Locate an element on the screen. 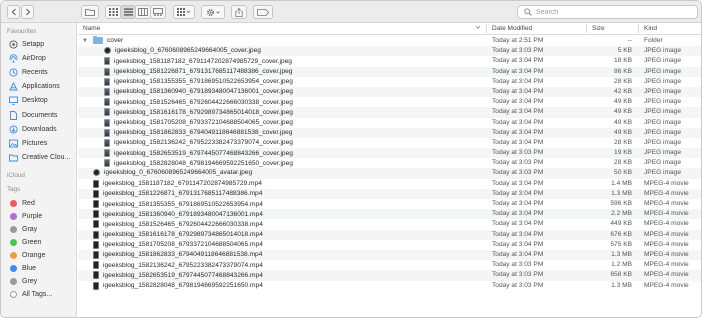  tag-button is located at coordinates (263, 12).